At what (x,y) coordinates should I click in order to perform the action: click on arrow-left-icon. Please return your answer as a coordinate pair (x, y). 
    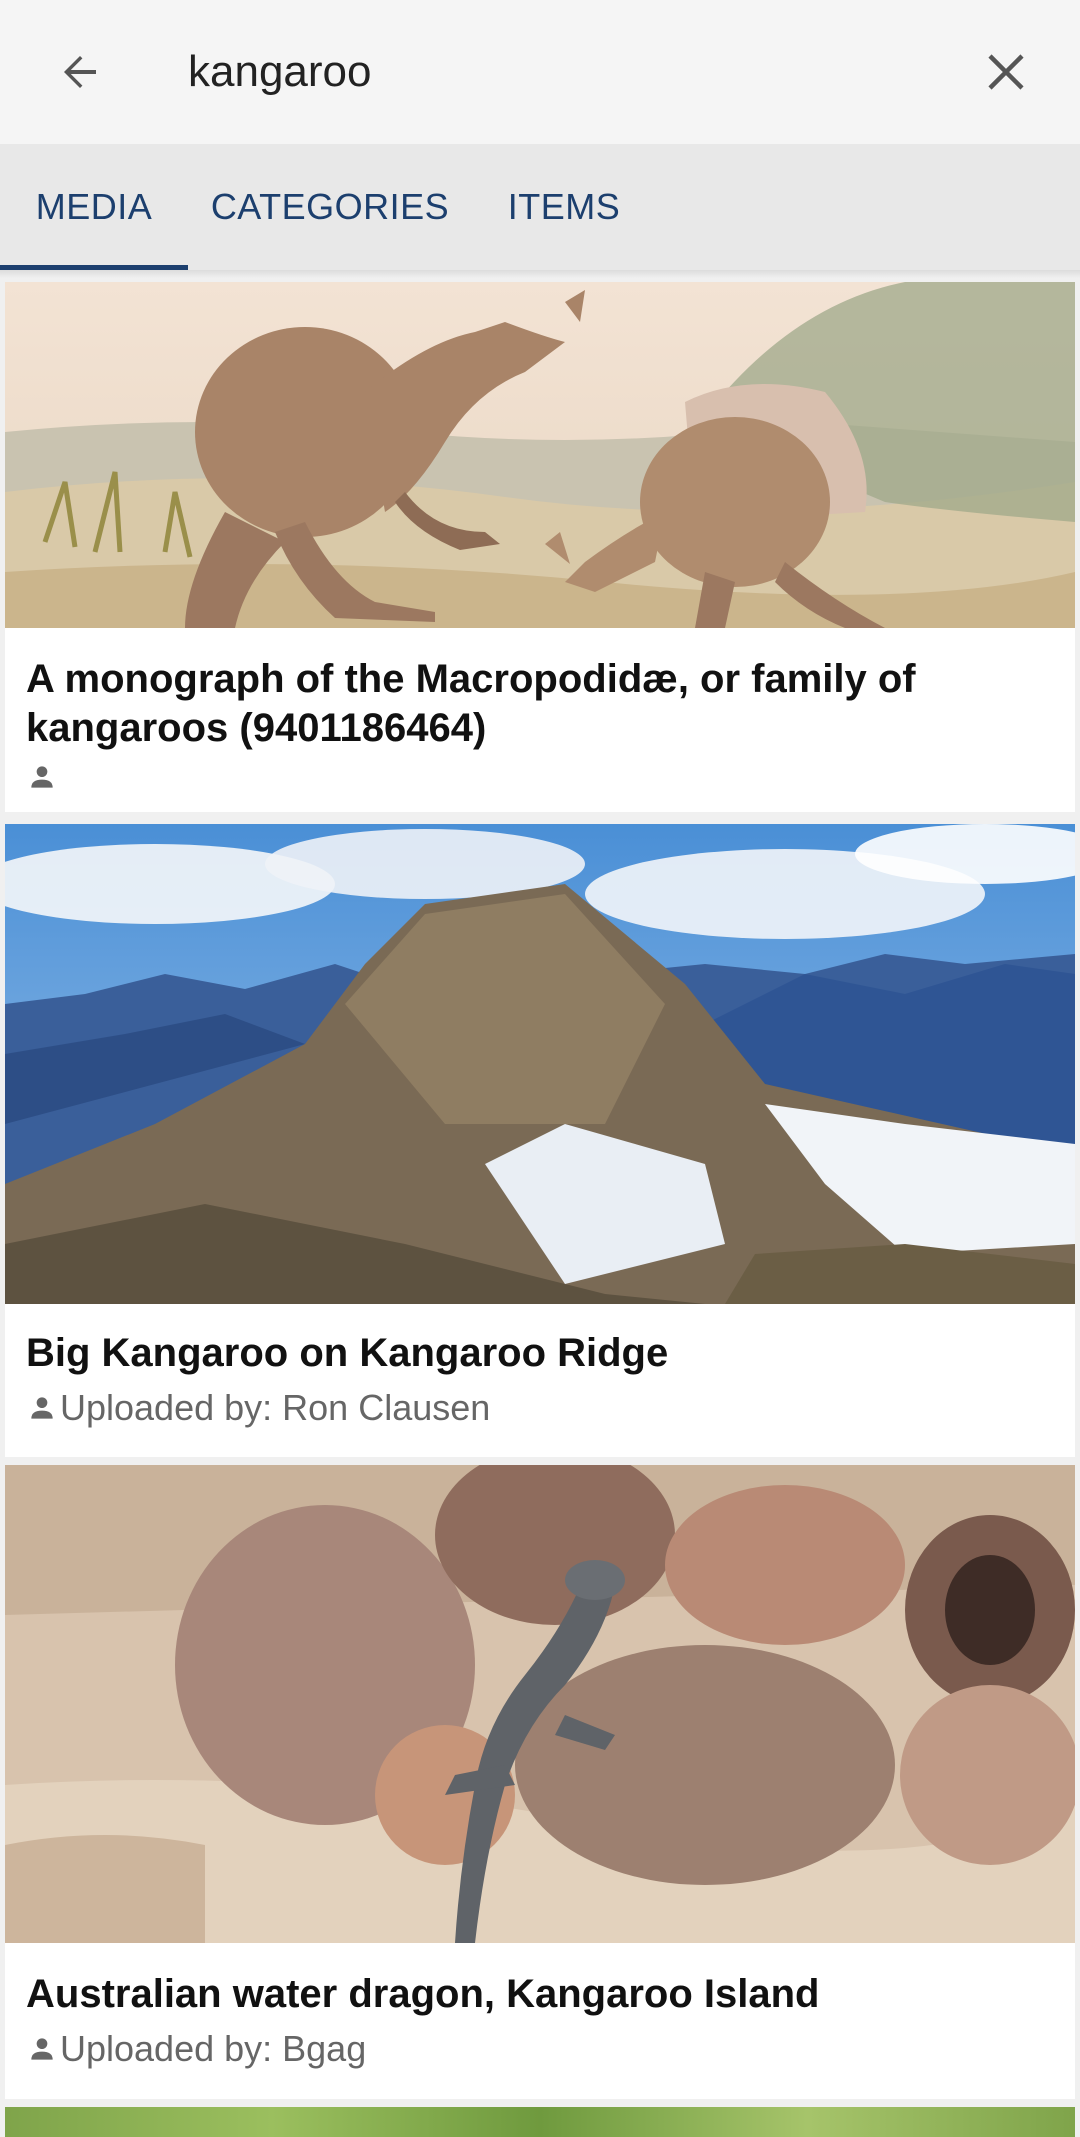
    Looking at the image, I should click on (80, 72).